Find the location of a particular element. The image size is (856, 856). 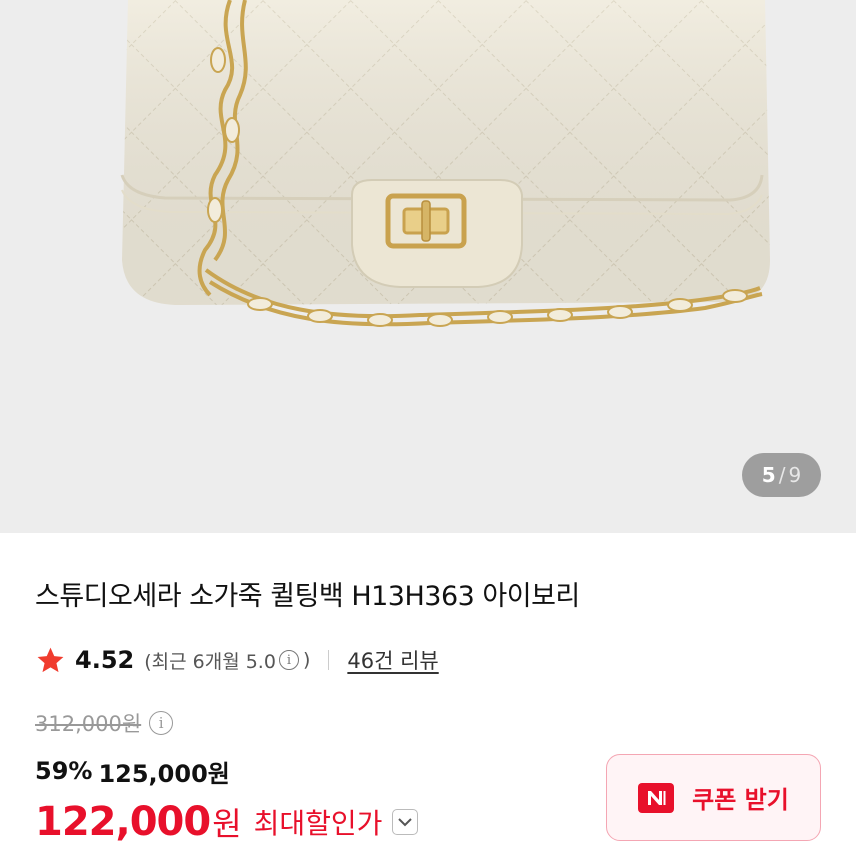

get-coupon-button: 쿠폰 받기 is located at coordinates (713, 797).